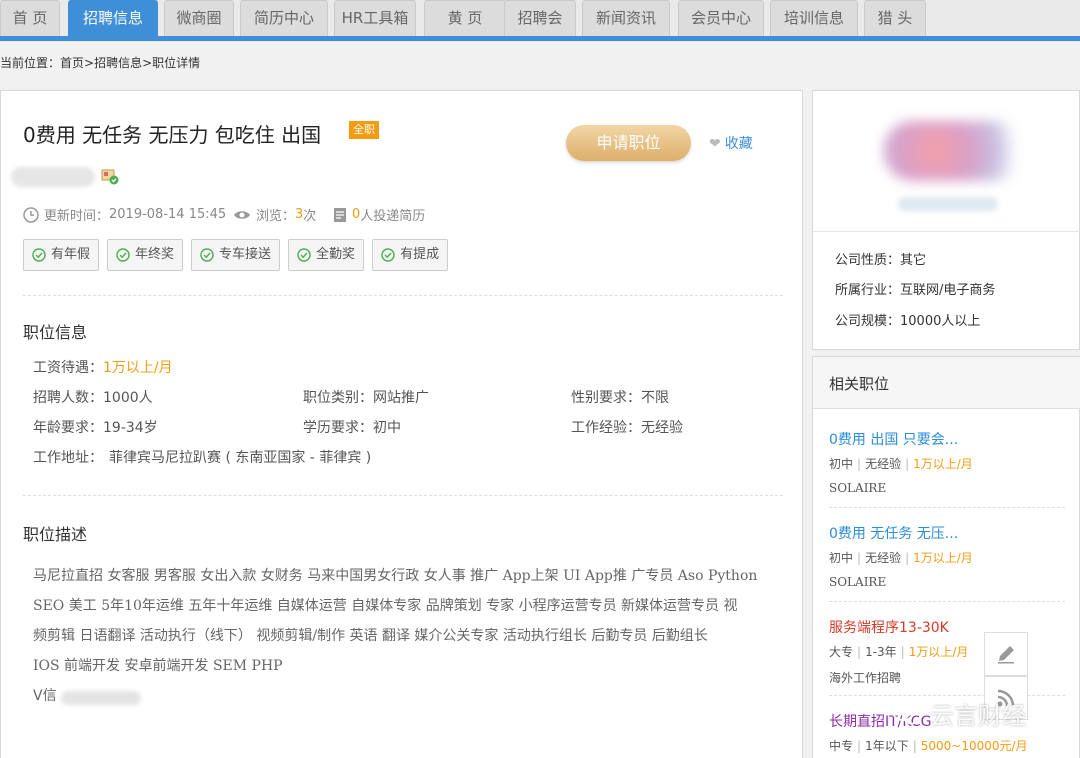  What do you see at coordinates (113, 18) in the screenshot?
I see `tab-jobs: 招聘信息` at bounding box center [113, 18].